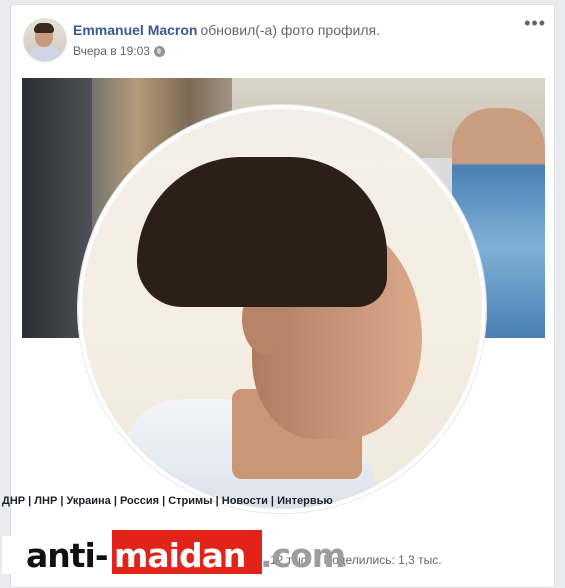 The height and width of the screenshot is (588, 565). I want to click on watermark-logo: anti- maidan .com, so click(176, 551).